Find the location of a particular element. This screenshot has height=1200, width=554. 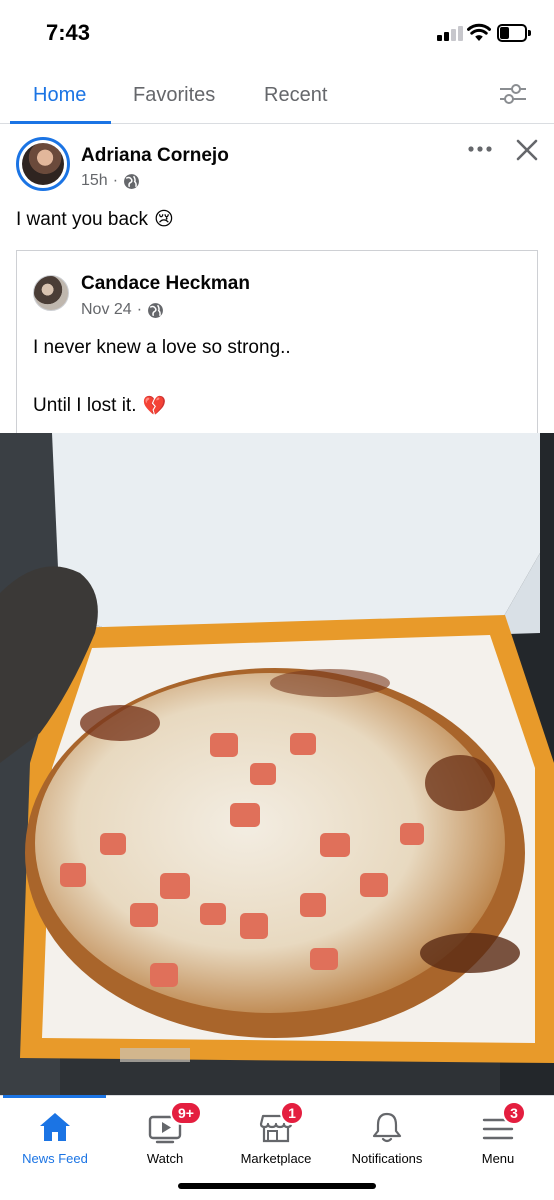

author-name: Adriana Cornejo is located at coordinates (155, 156).